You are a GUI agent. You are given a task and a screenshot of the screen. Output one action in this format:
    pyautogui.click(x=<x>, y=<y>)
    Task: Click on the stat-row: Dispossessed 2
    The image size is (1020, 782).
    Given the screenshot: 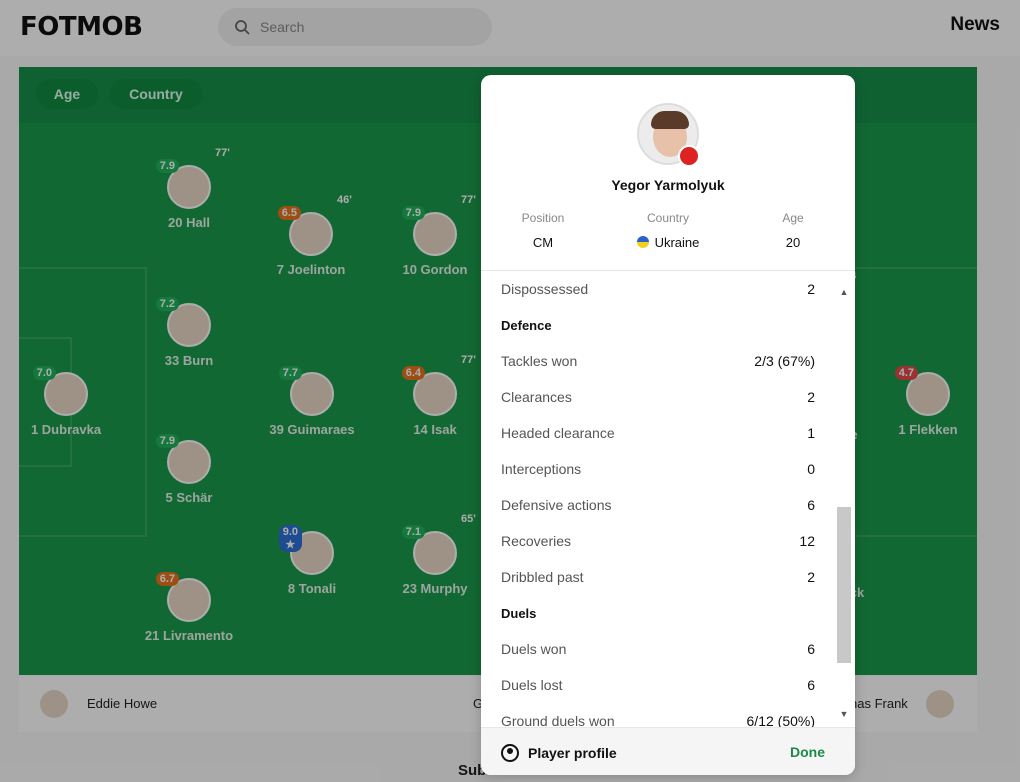 What is the action you would take?
    pyautogui.click(x=658, y=289)
    